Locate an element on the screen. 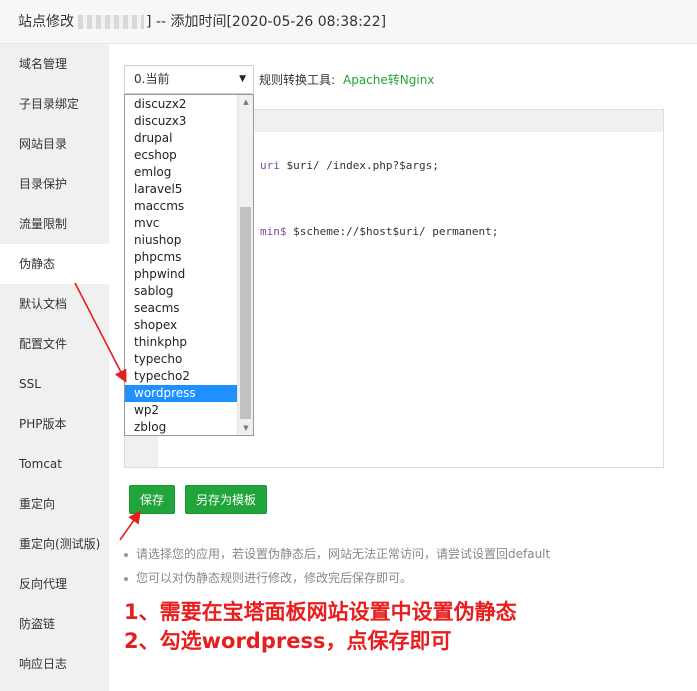 This screenshot has height=691, width=697. masked-domain is located at coordinates (111, 22).